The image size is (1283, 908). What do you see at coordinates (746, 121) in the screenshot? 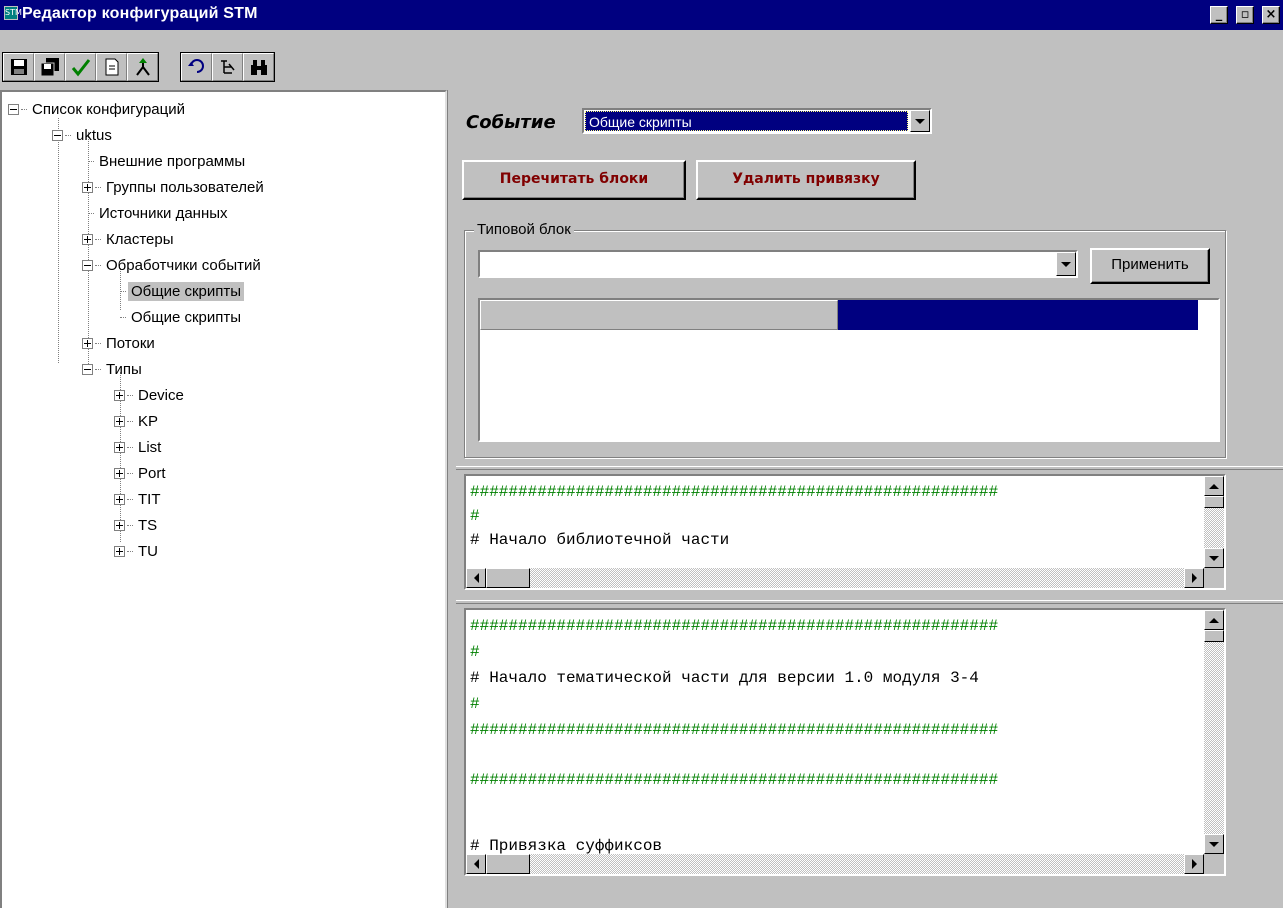
I see `event-select-value: Общие скрипты` at bounding box center [746, 121].